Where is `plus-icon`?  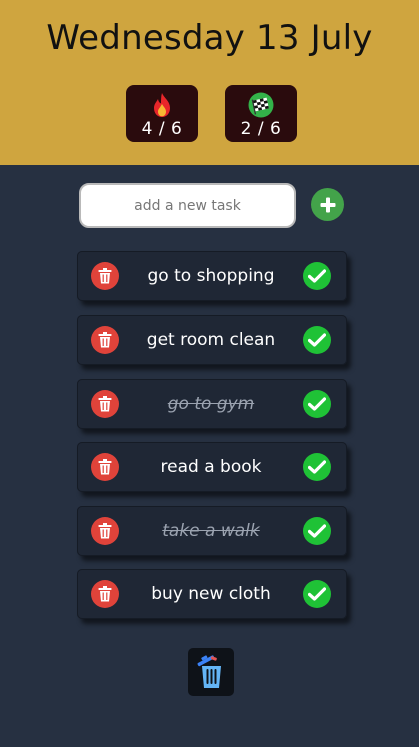 plus-icon is located at coordinates (328, 205).